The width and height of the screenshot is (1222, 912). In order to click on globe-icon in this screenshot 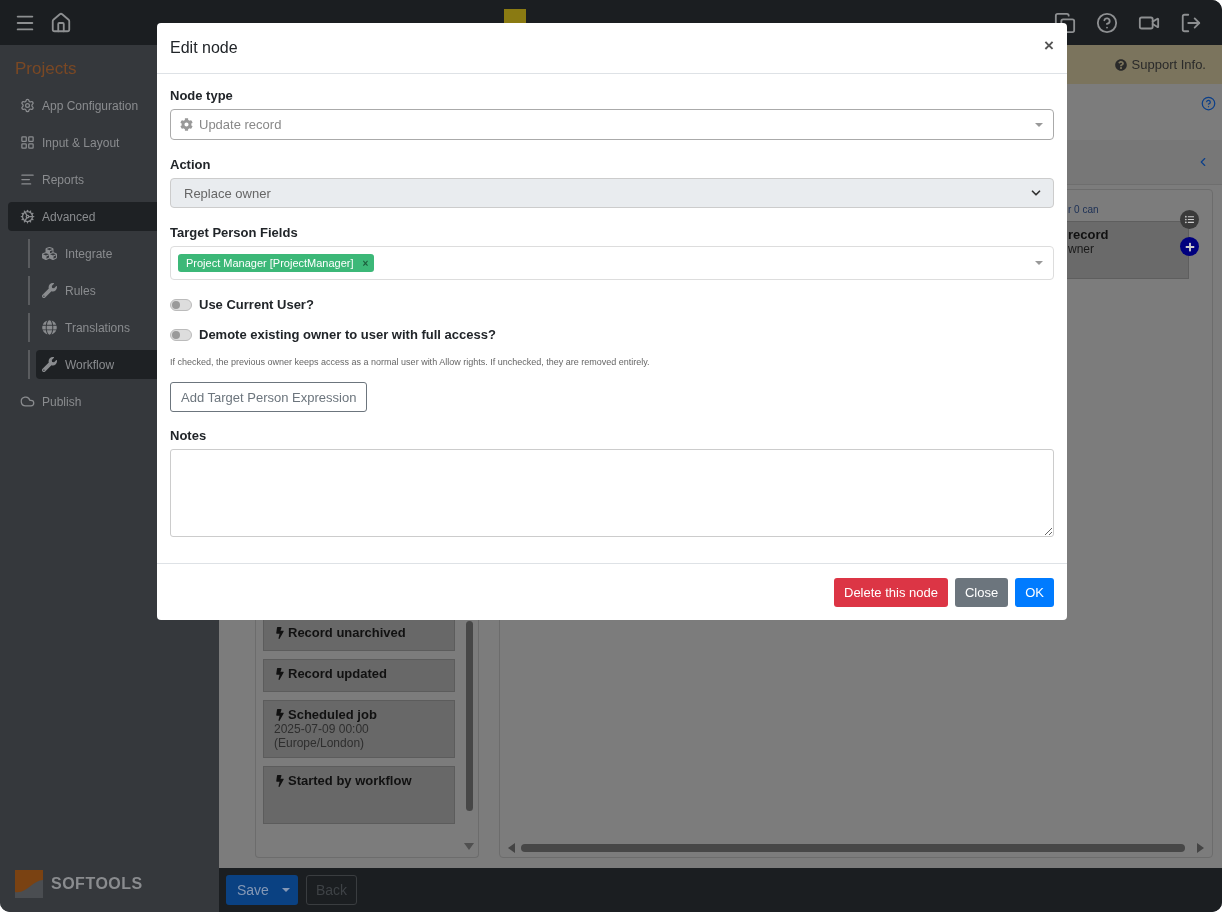, I will do `click(49, 327)`.